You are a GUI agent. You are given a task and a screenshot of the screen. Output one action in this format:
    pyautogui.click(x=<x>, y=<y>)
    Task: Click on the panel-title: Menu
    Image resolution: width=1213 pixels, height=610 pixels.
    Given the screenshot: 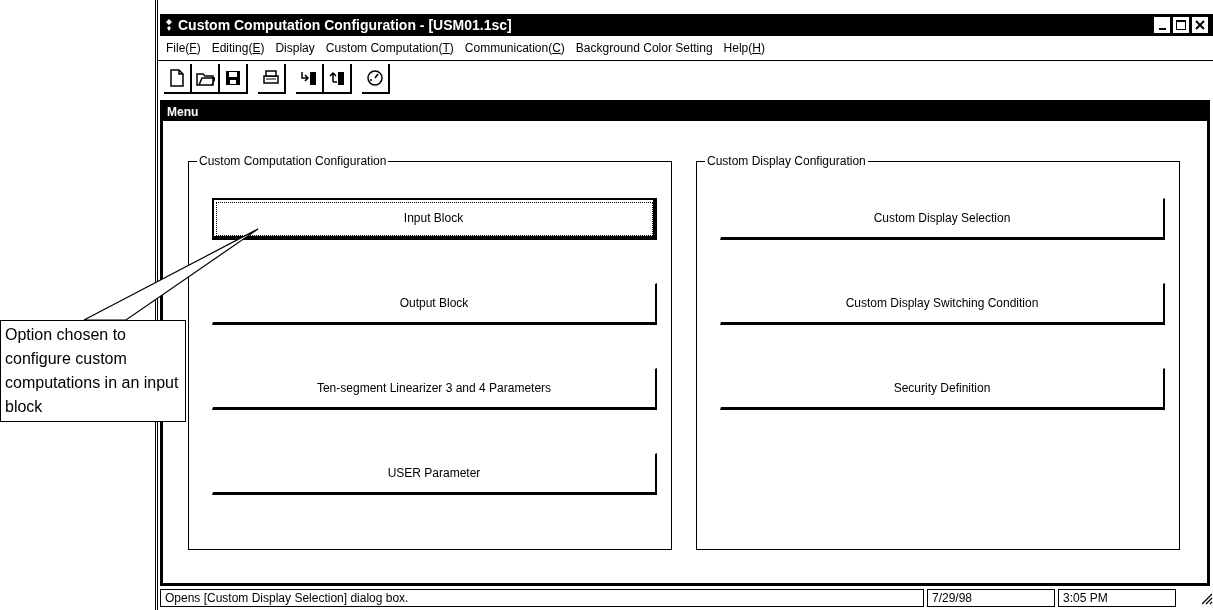 What is the action you would take?
    pyautogui.click(x=685, y=112)
    